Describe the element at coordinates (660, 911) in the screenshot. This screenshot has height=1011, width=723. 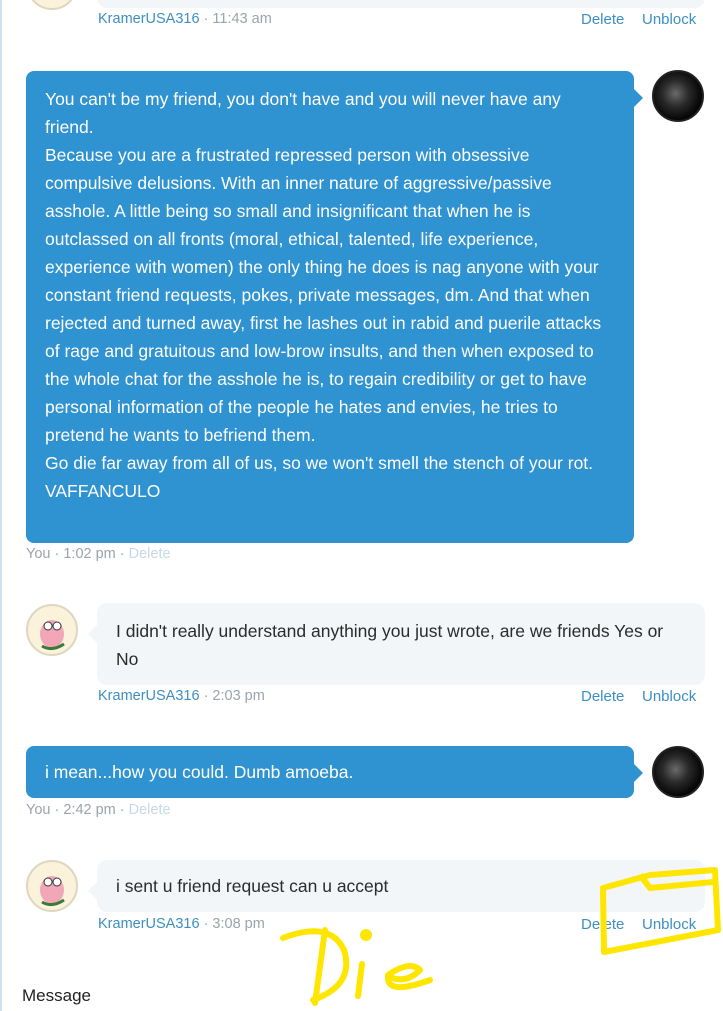
I see `unblock-highlight-box` at that location.